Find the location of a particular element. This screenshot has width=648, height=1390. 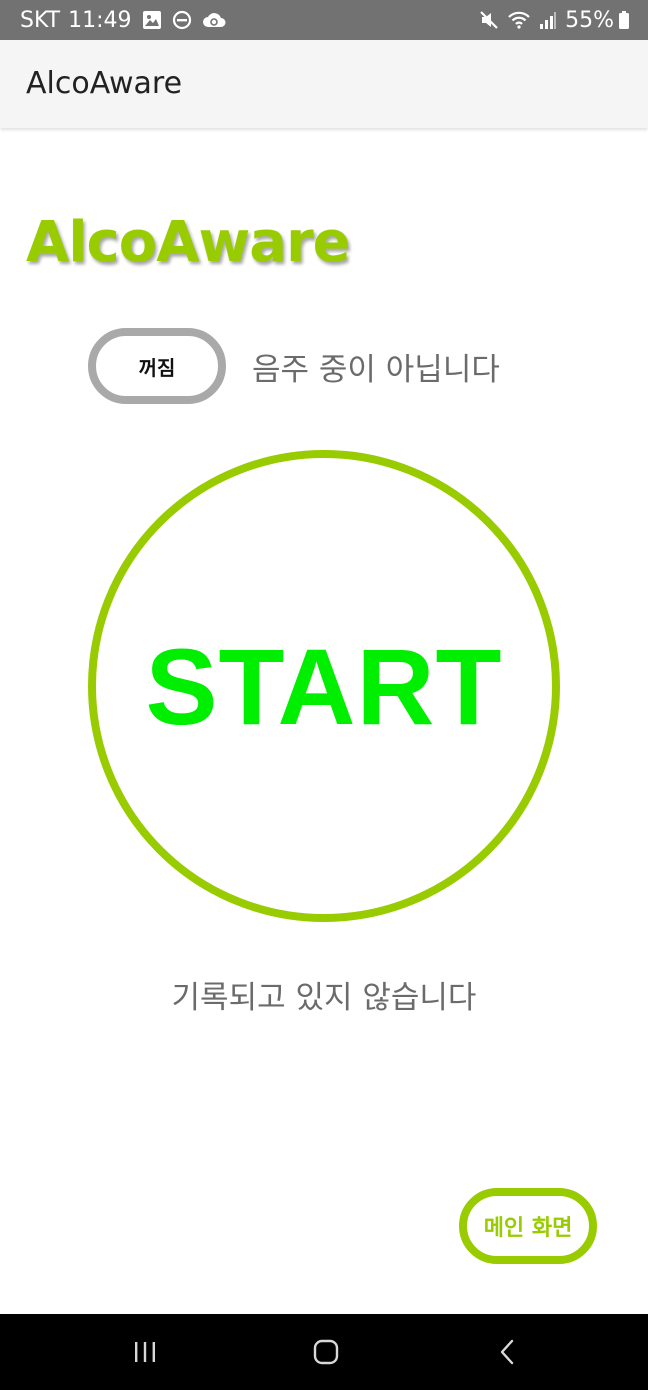

main-screen-button: 메인 화면 is located at coordinates (528, 1226).